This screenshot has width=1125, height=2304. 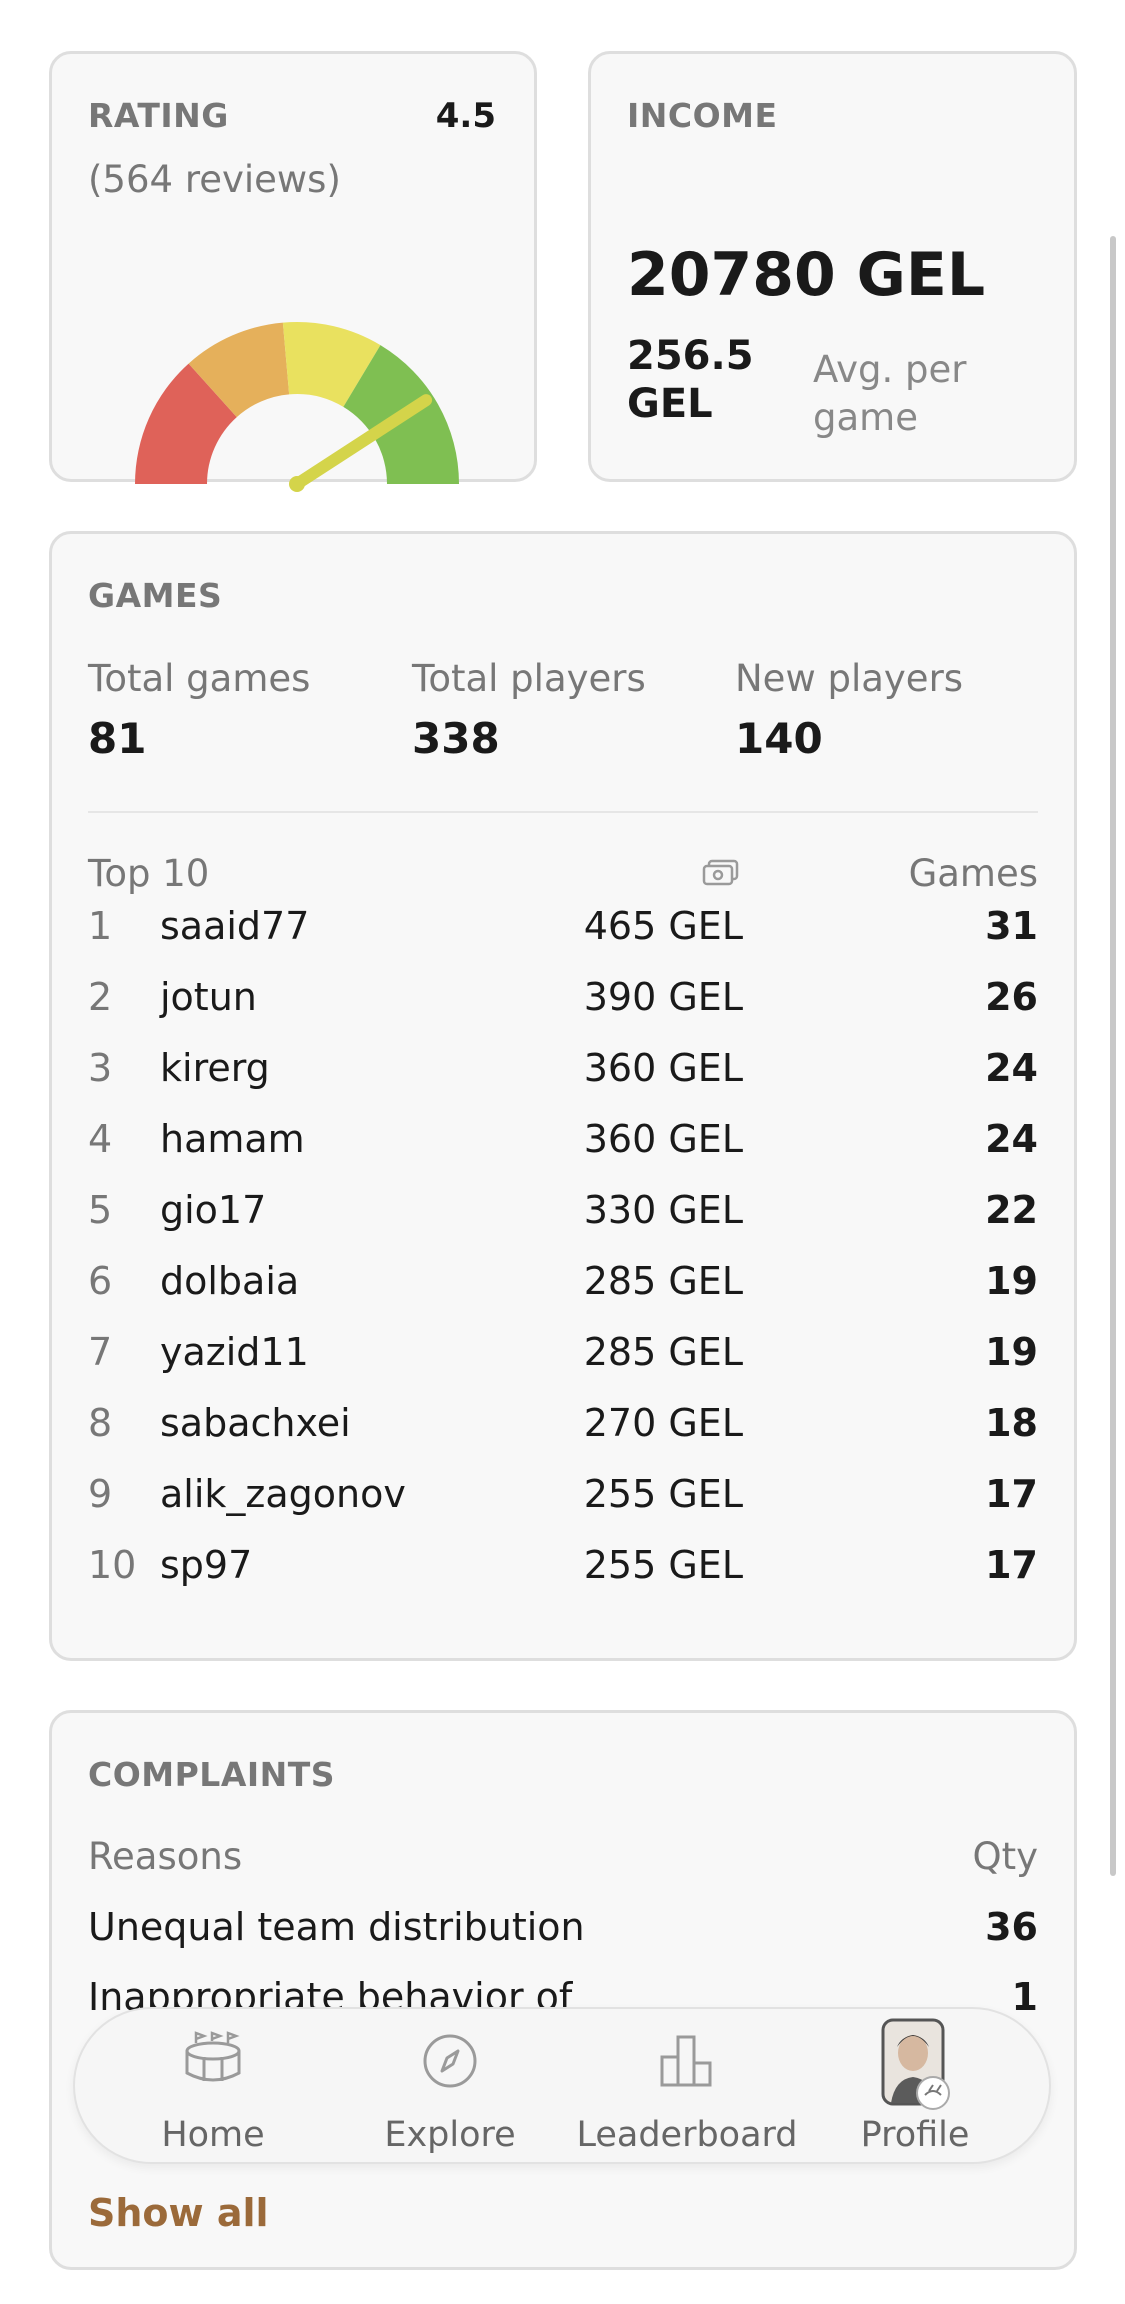 I want to click on row-rank: 7, so click(x=100, y=1352).